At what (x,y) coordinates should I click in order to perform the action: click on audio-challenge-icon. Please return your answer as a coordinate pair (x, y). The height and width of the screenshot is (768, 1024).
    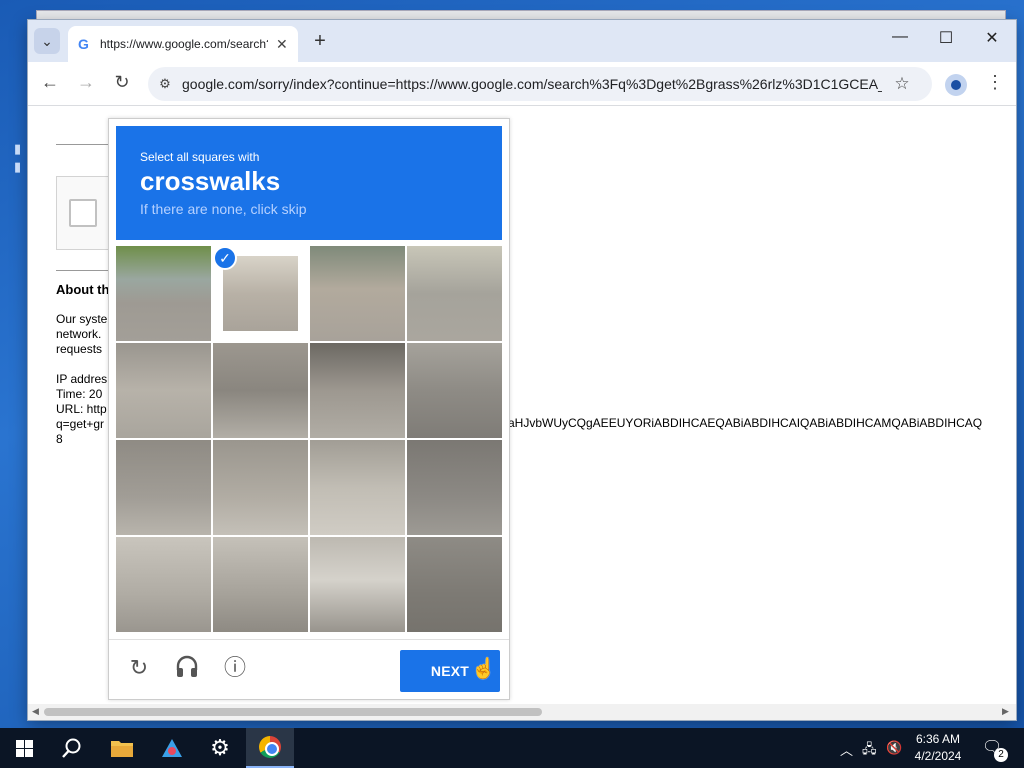
    Looking at the image, I should click on (187, 668).